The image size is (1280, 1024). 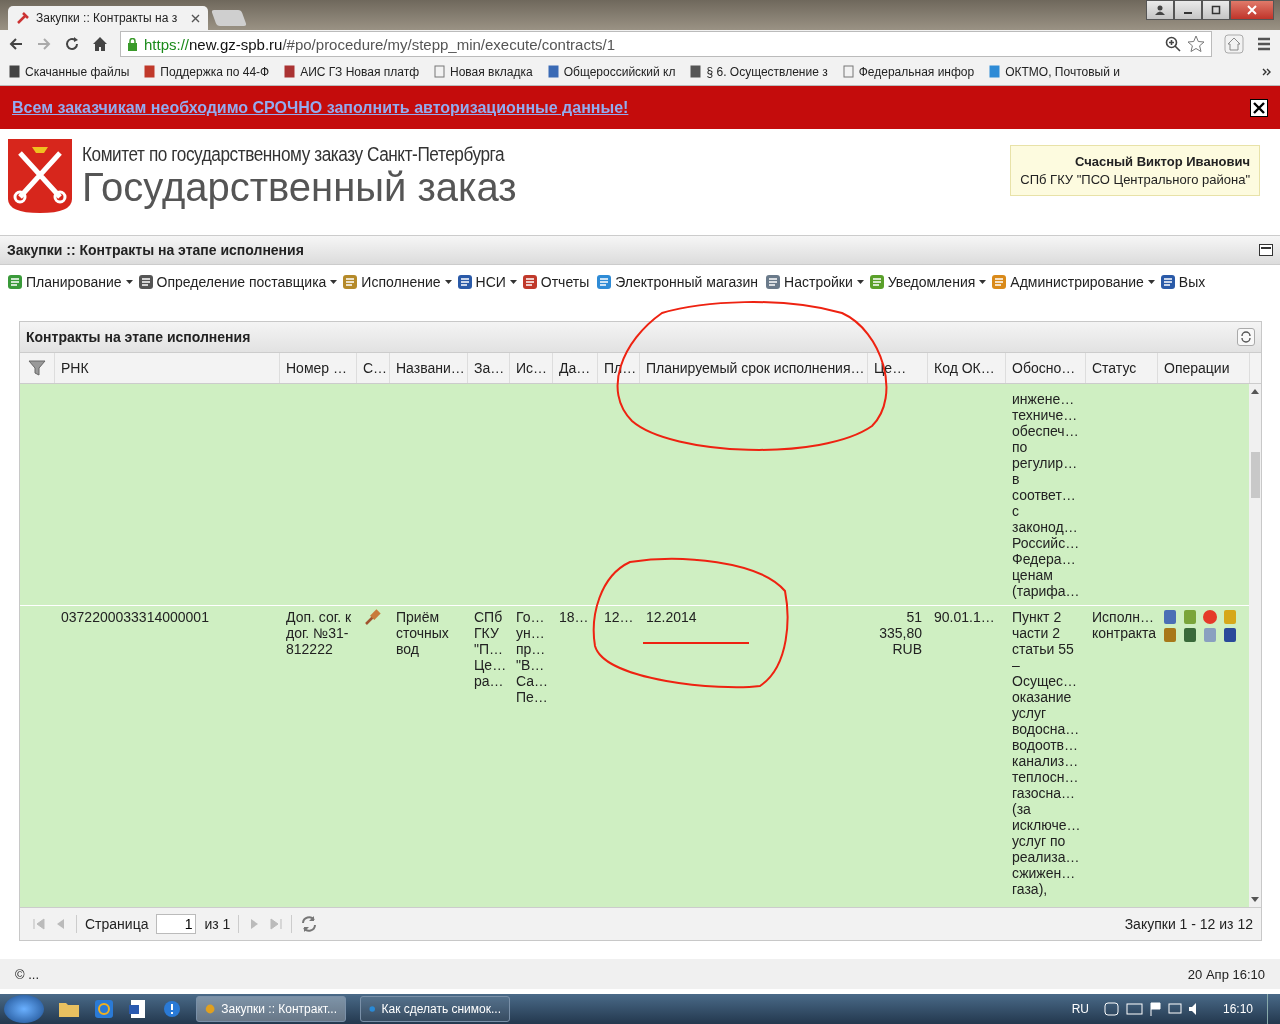 I want to click on menu-item: Уведомления, so click(x=927, y=282).